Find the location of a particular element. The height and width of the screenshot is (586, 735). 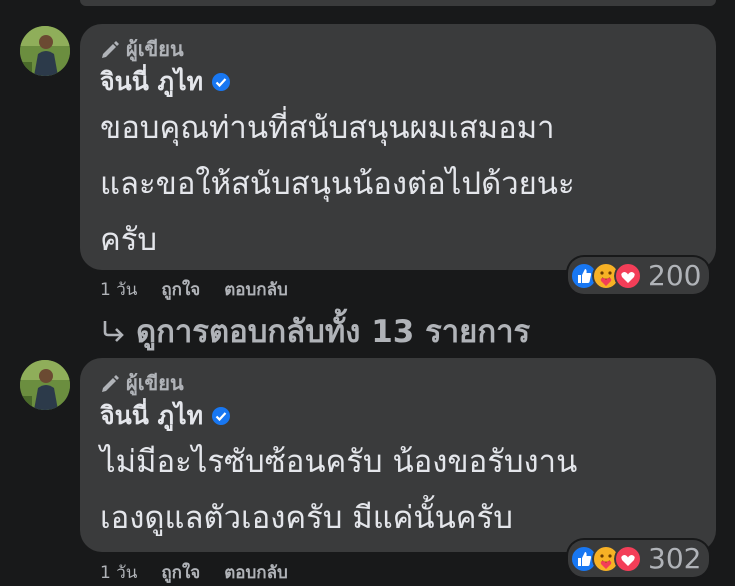

comment-text-line: ขอบคุณท่านที่สนับสนุนผมเสมอมา is located at coordinates (327, 128).